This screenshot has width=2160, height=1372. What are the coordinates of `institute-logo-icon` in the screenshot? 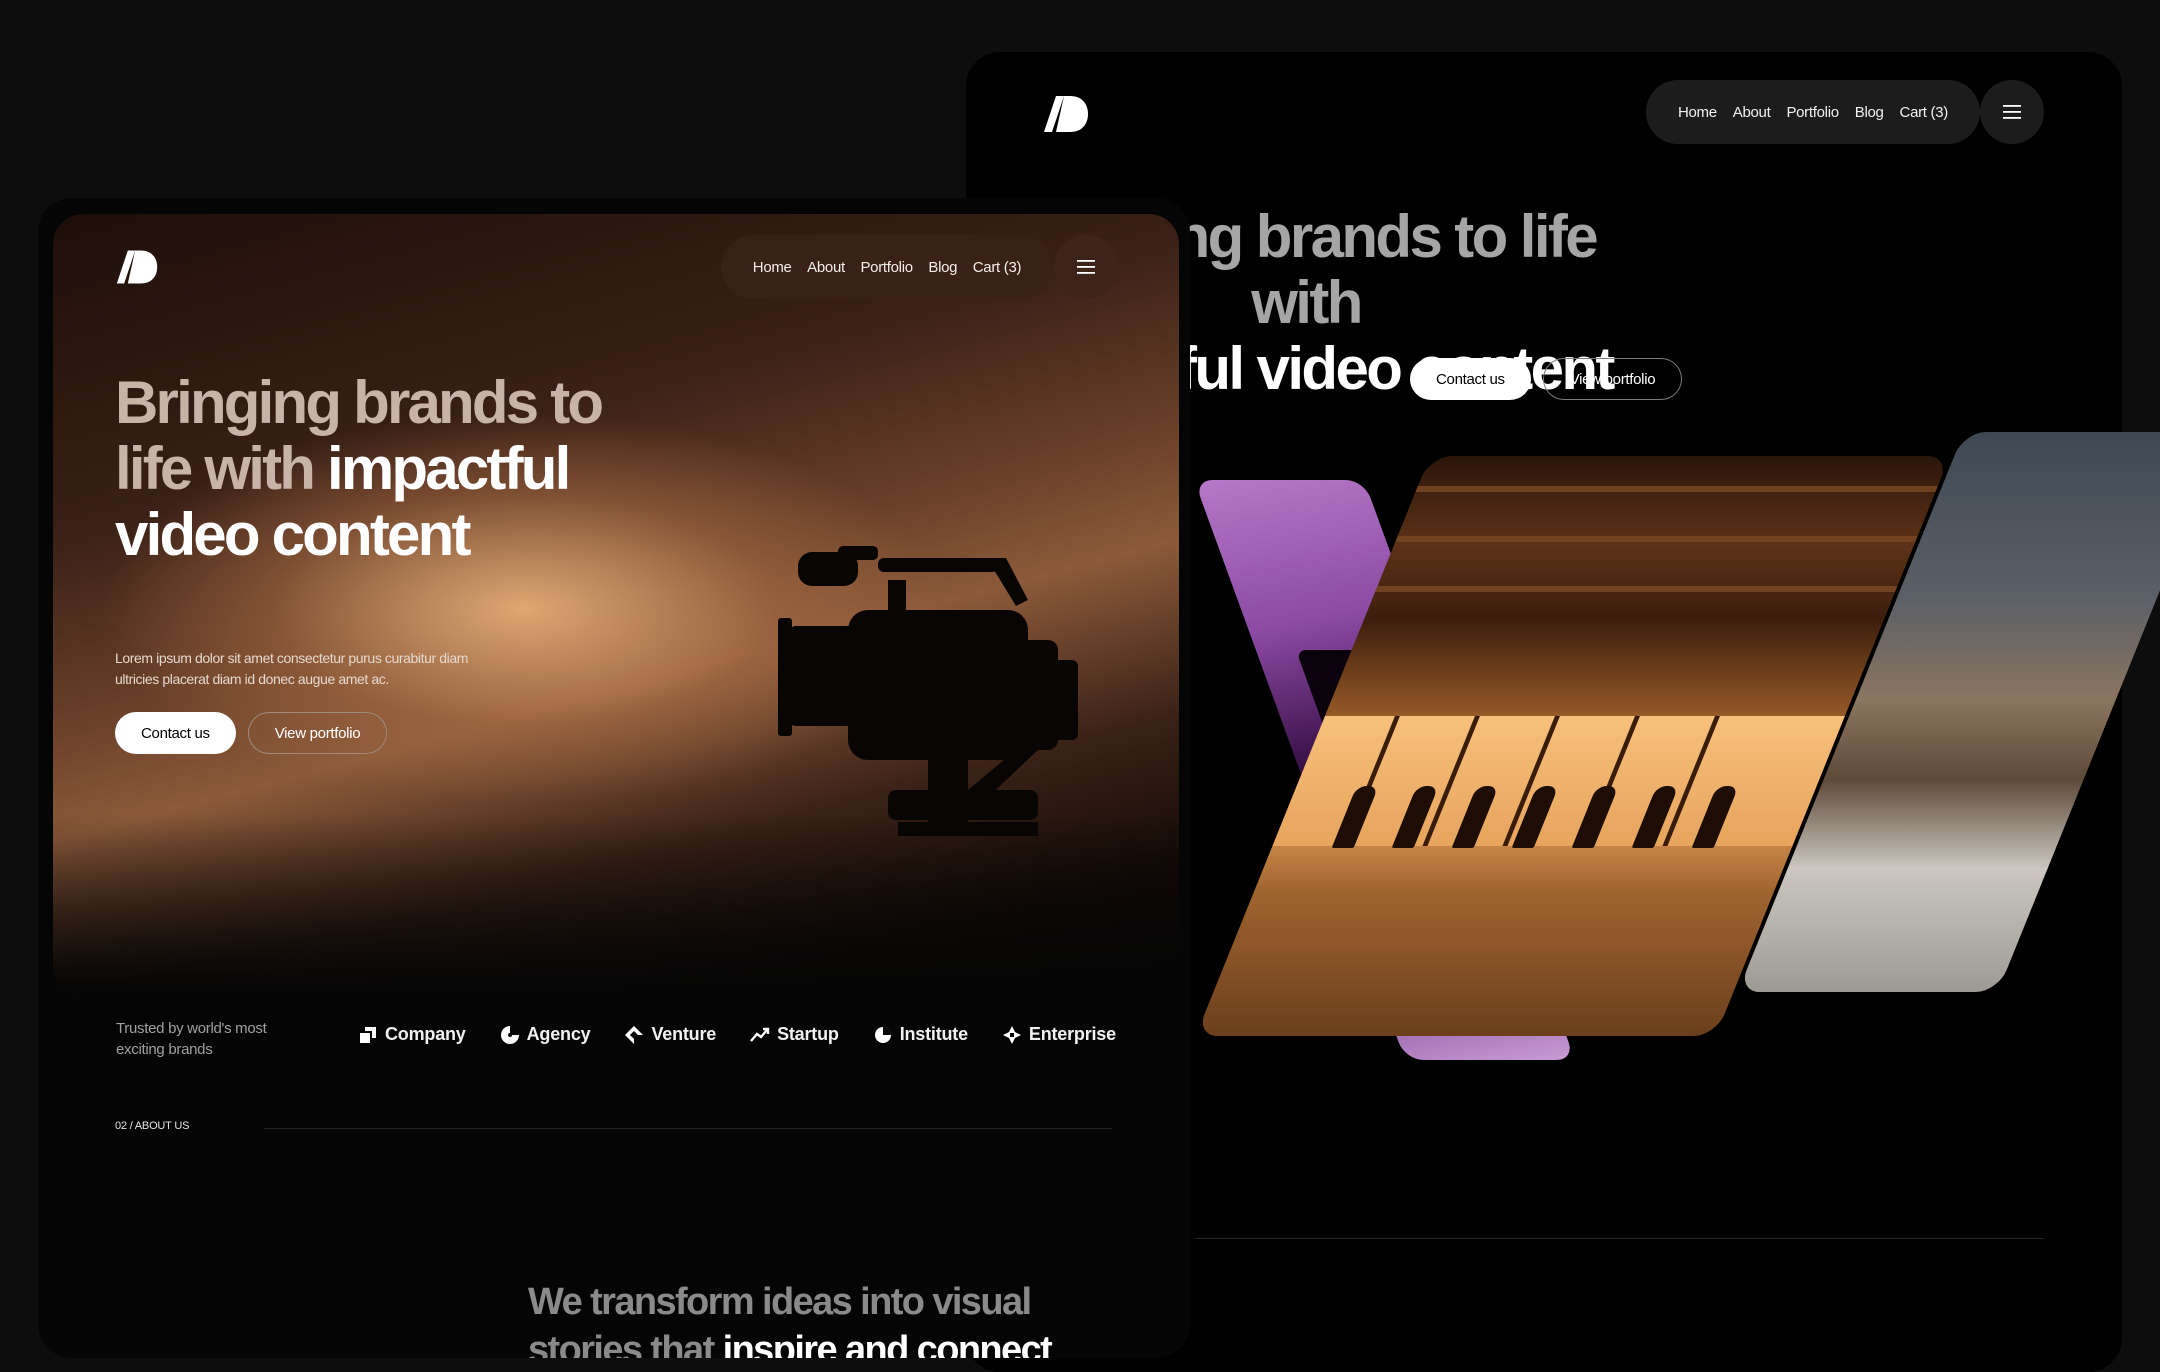 It's located at (882, 1034).